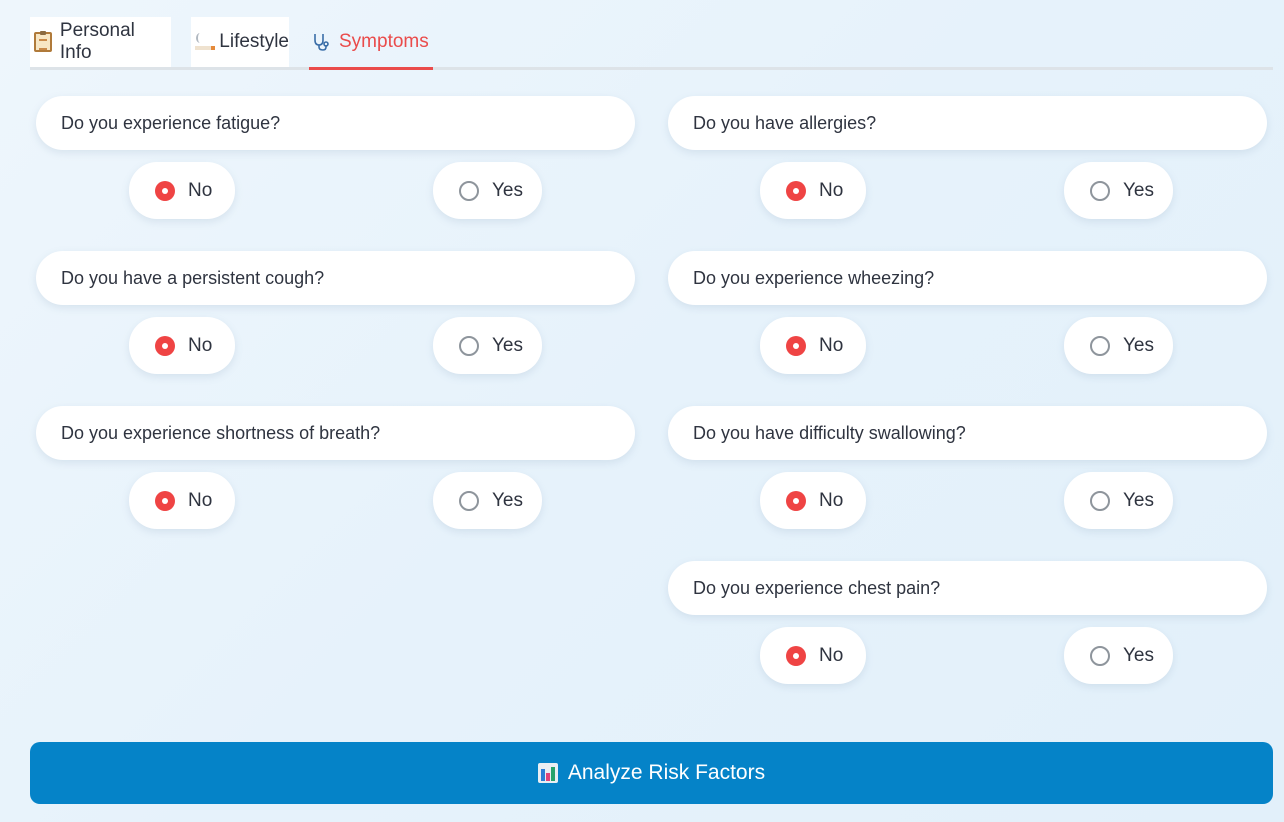 The image size is (1284, 822). Describe the element at coordinates (1118, 500) in the screenshot. I see `swallowing-yes-option: Yes` at that location.